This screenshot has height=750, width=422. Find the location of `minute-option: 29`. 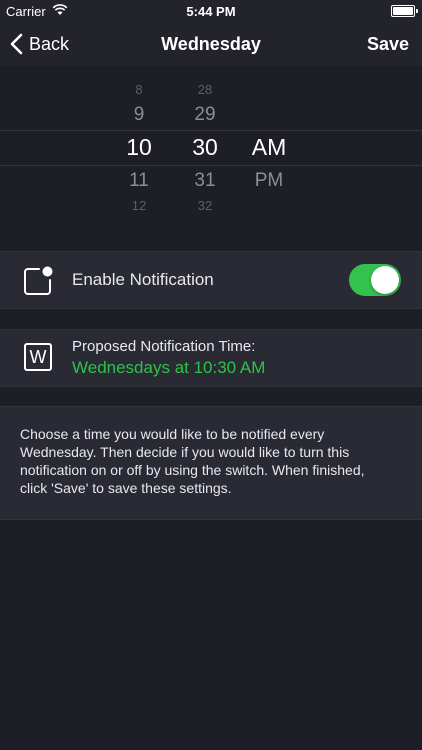

minute-option: 29 is located at coordinates (205, 115).